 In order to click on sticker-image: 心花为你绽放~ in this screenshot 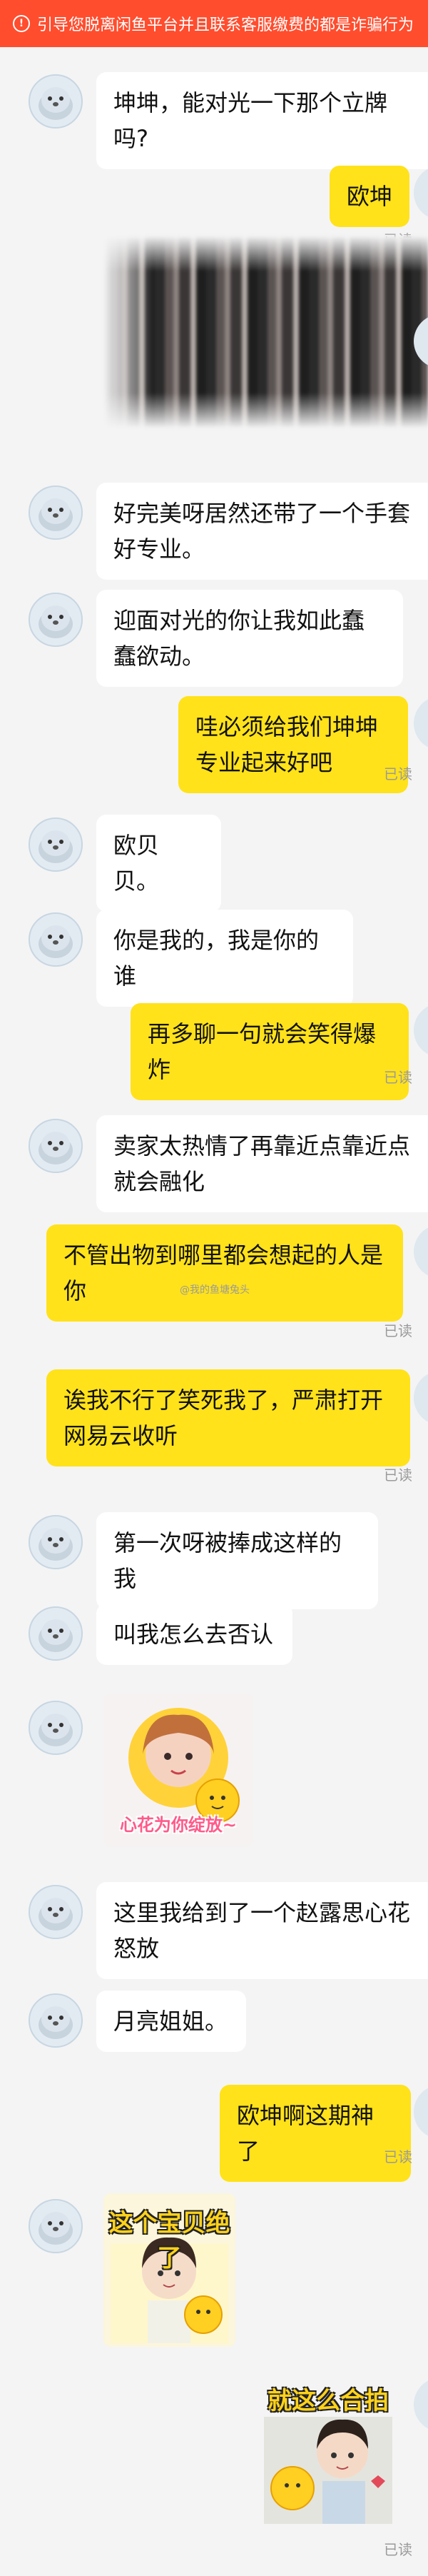, I will do `click(178, 1771)`.